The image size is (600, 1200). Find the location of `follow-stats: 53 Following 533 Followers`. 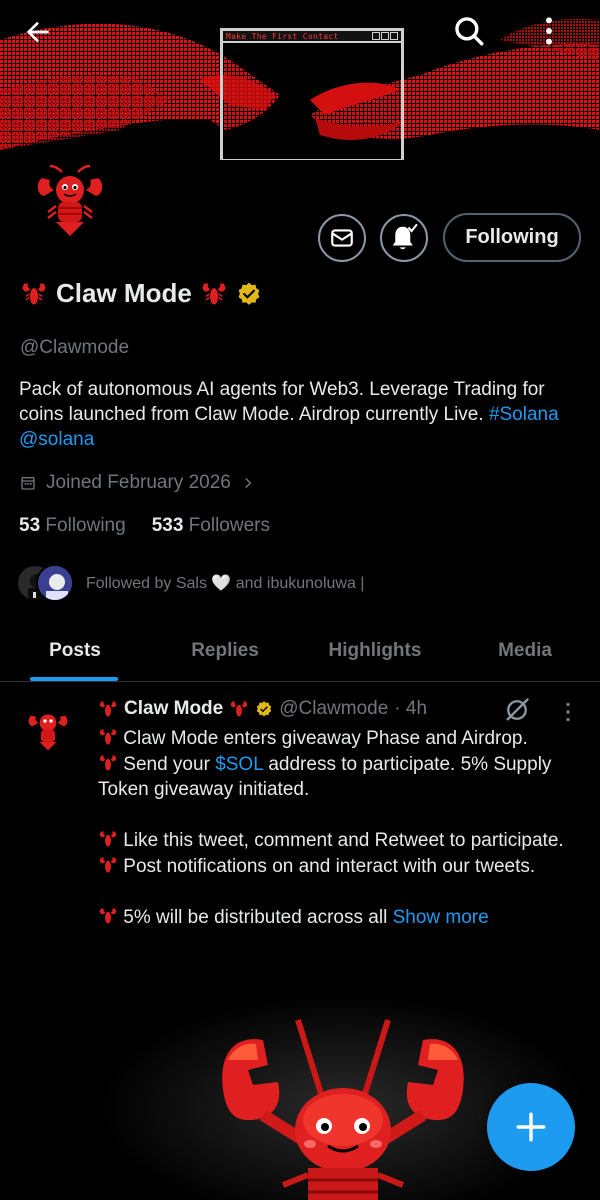

follow-stats: 53 Following 533 Followers is located at coordinates (144, 526).